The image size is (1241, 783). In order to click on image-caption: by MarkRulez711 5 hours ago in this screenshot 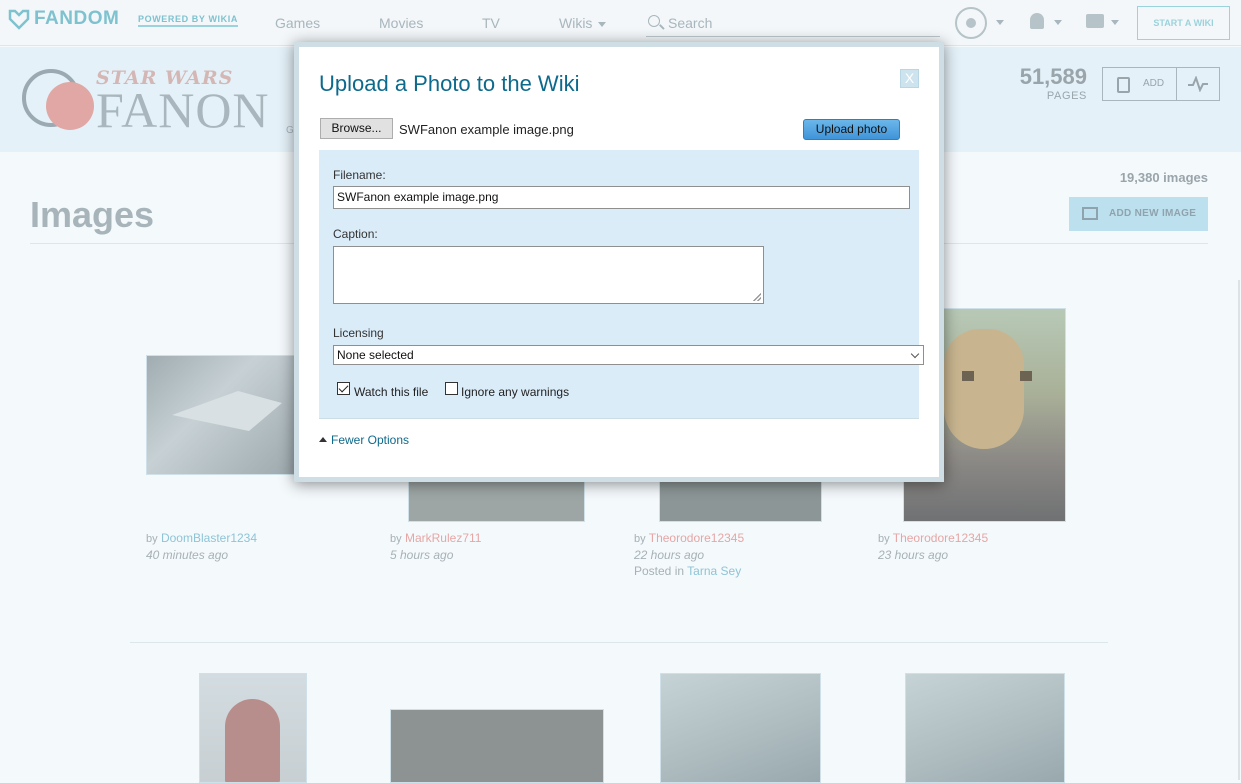, I will do `click(435, 546)`.